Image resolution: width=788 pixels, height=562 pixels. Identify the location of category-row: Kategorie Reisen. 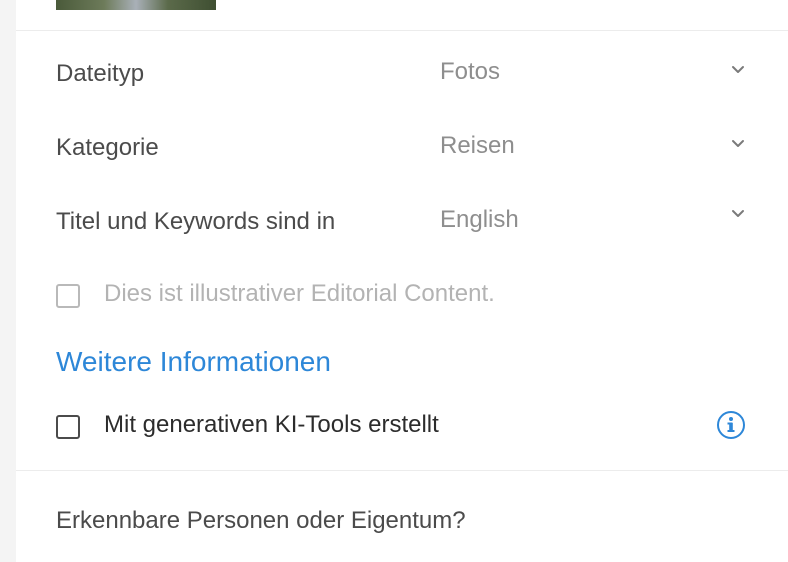
(401, 153).